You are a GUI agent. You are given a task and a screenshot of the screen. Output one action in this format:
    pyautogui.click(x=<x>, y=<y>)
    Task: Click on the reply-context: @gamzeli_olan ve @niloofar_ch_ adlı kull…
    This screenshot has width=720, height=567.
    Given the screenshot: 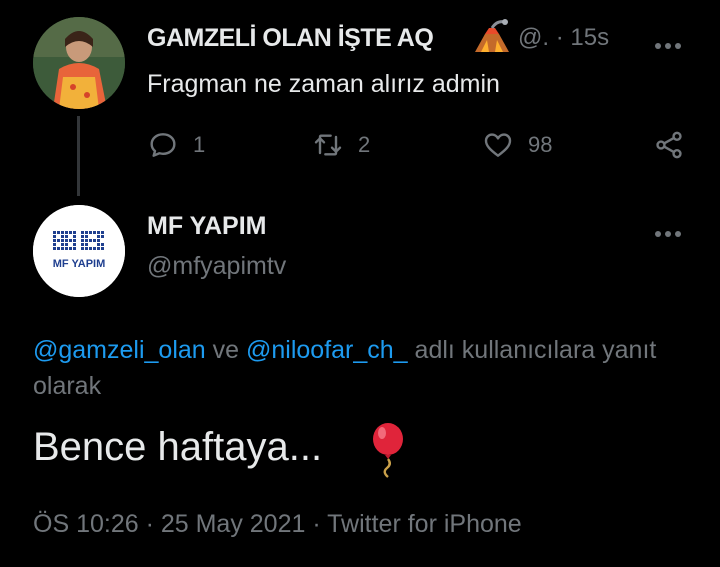 What is the action you would take?
    pyautogui.click(x=353, y=368)
    